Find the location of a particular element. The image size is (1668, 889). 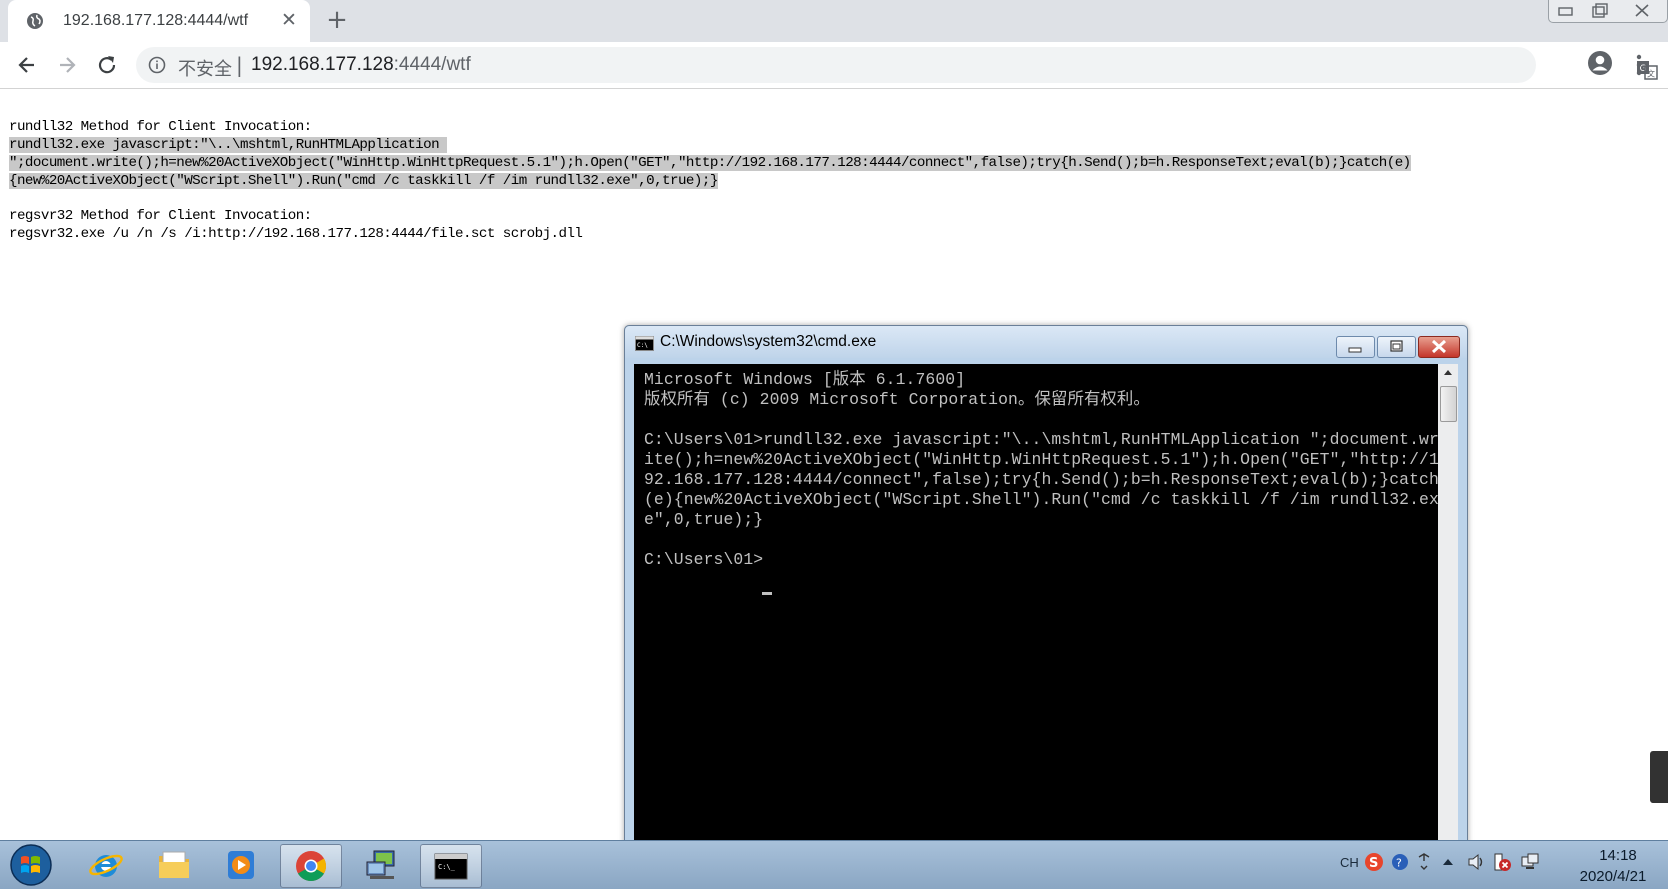

sogou-input-icon: S is located at coordinates (1374, 862).